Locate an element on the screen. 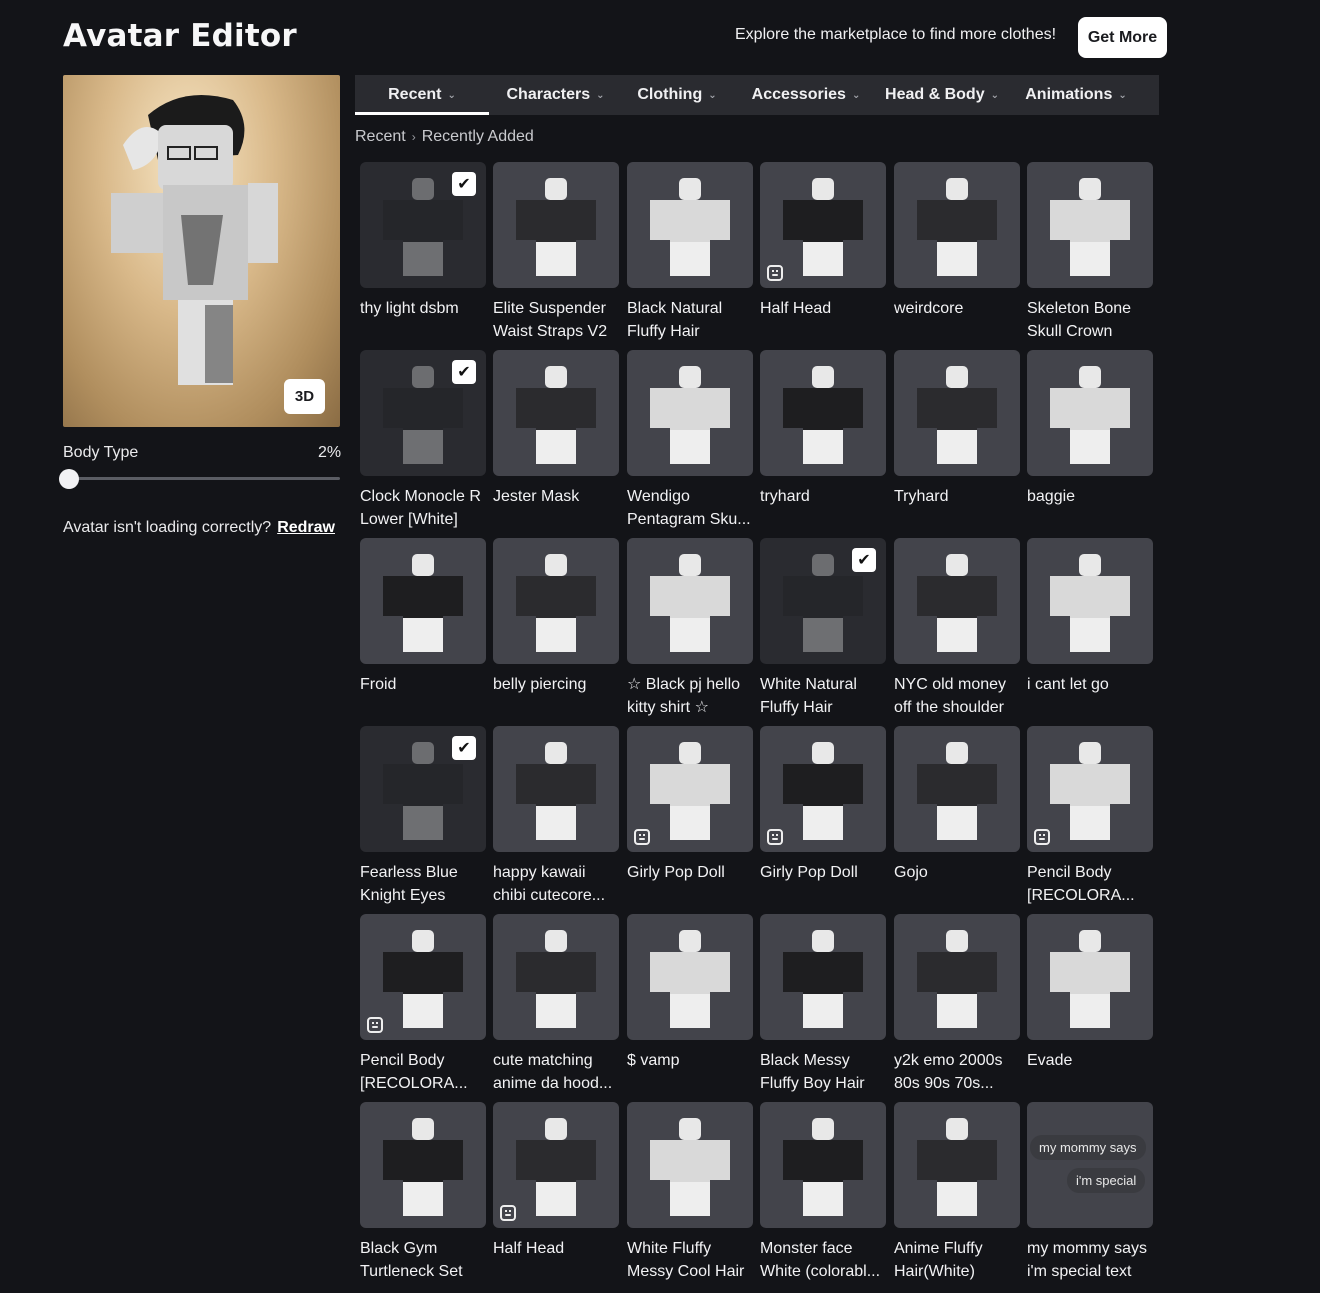 The height and width of the screenshot is (1293, 1320). item-card: baggie is located at coordinates (1090, 440).